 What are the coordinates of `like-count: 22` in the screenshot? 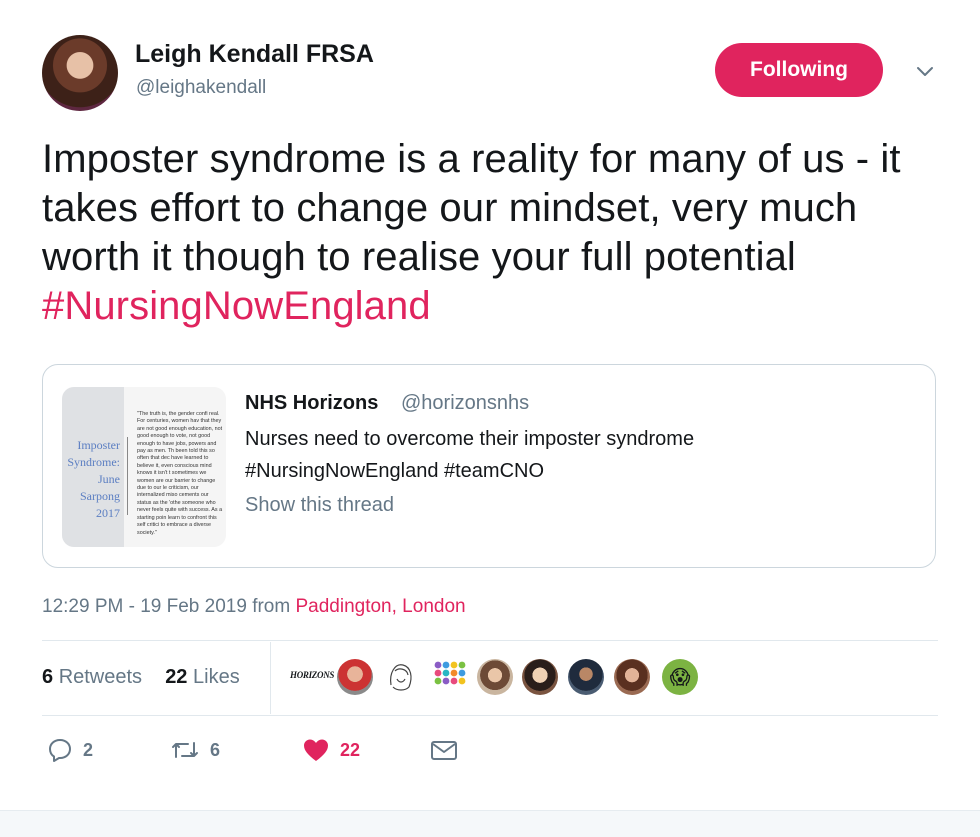 It's located at (350, 749).